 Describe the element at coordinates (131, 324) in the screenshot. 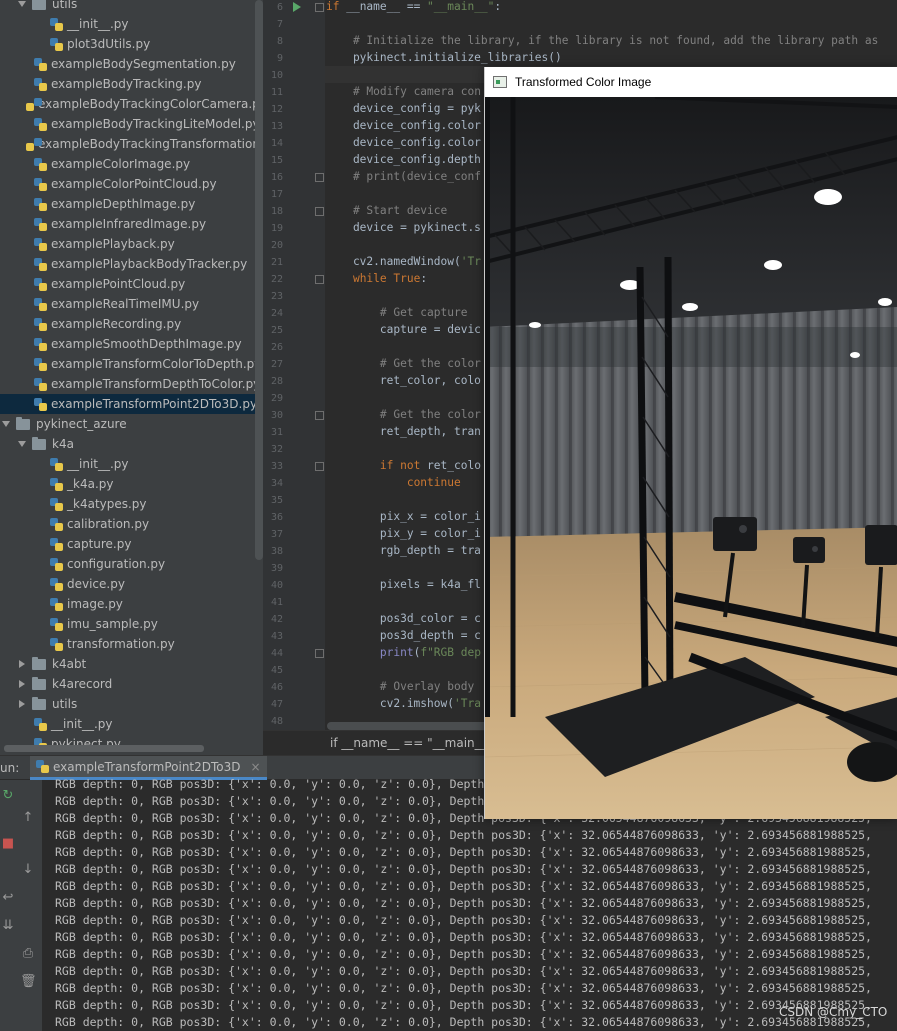

I see `tree-file: exampleRecording.py` at that location.